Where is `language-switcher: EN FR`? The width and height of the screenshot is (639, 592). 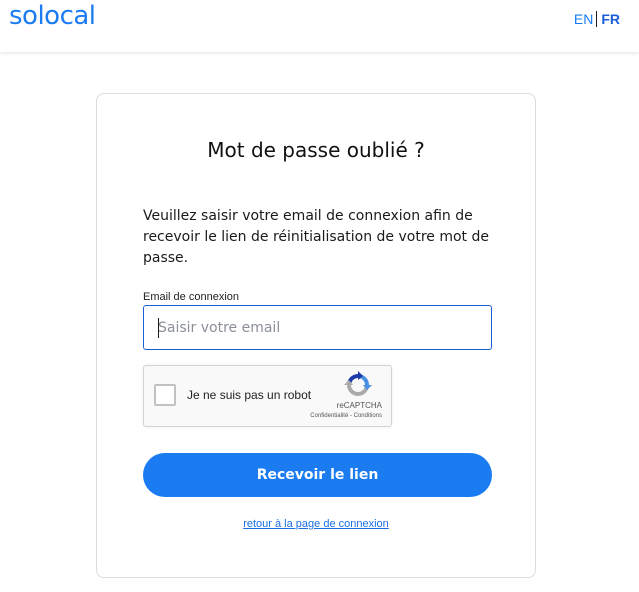
language-switcher: EN FR is located at coordinates (597, 19).